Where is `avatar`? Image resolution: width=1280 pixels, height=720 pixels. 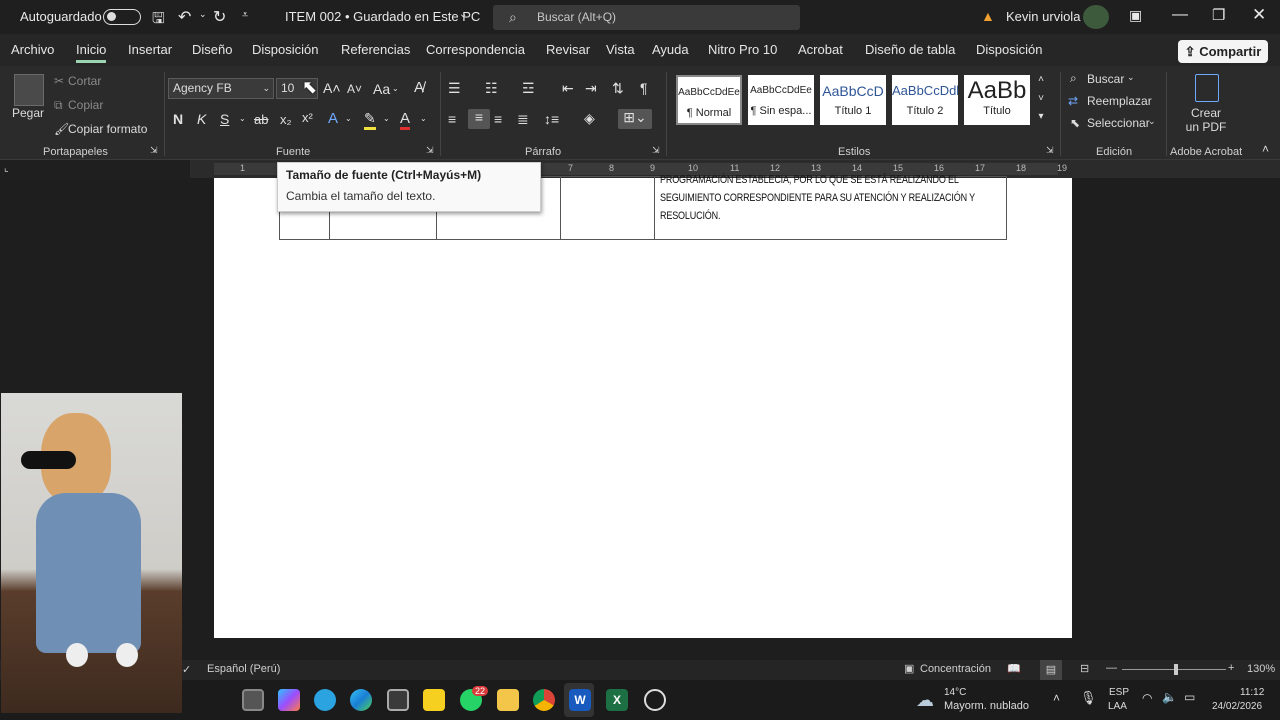 avatar is located at coordinates (1096, 17).